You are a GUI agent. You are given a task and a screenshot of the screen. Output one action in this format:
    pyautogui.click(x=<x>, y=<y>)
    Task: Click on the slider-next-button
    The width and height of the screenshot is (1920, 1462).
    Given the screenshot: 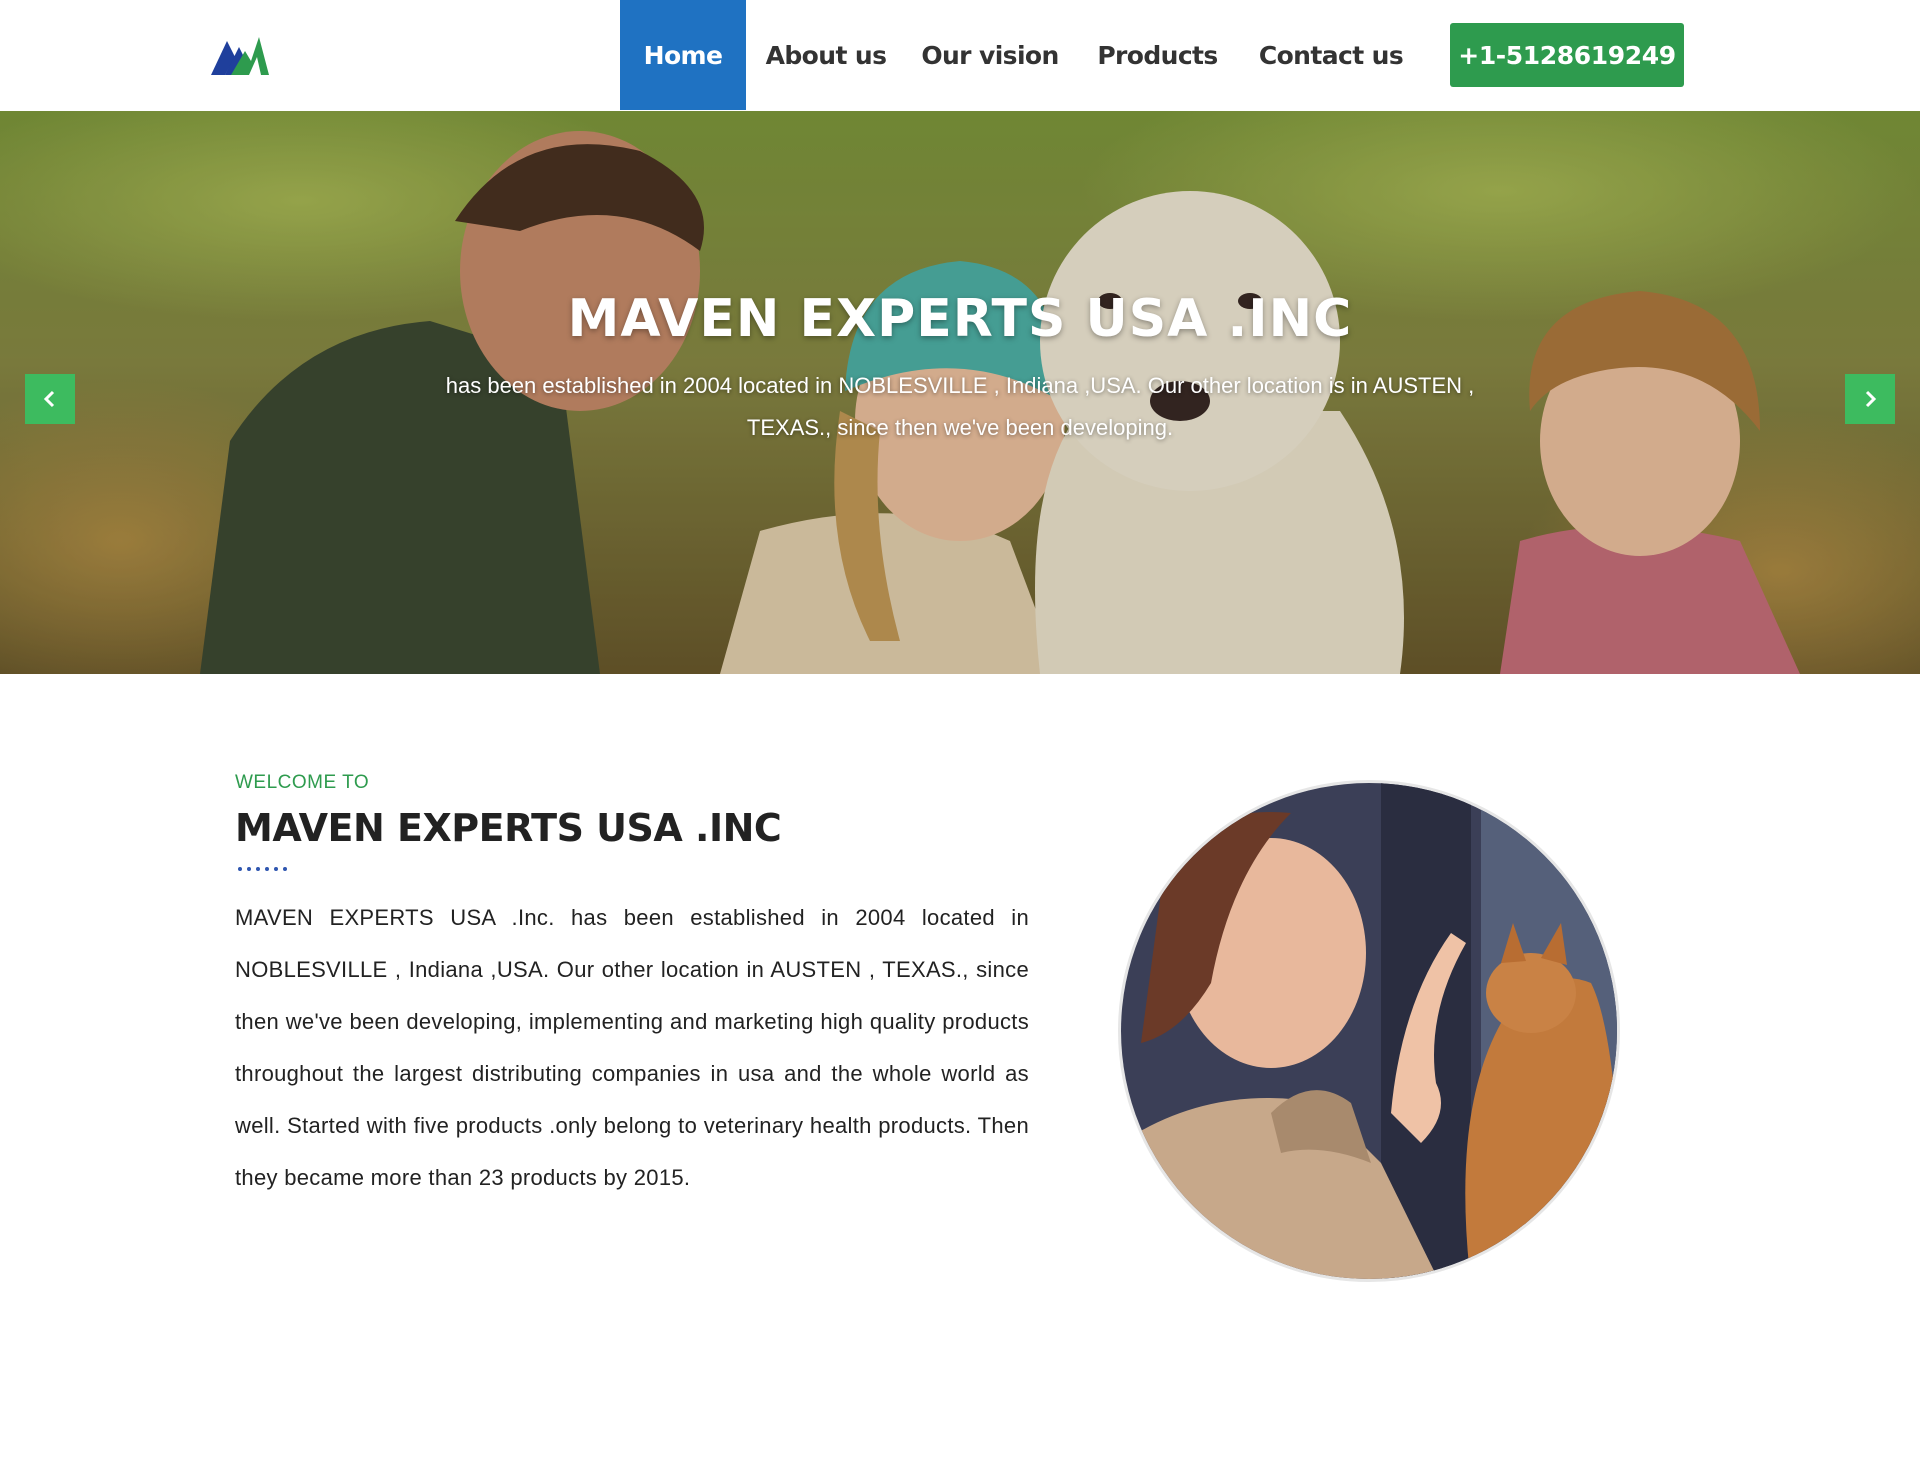 What is the action you would take?
    pyautogui.click(x=1870, y=399)
    